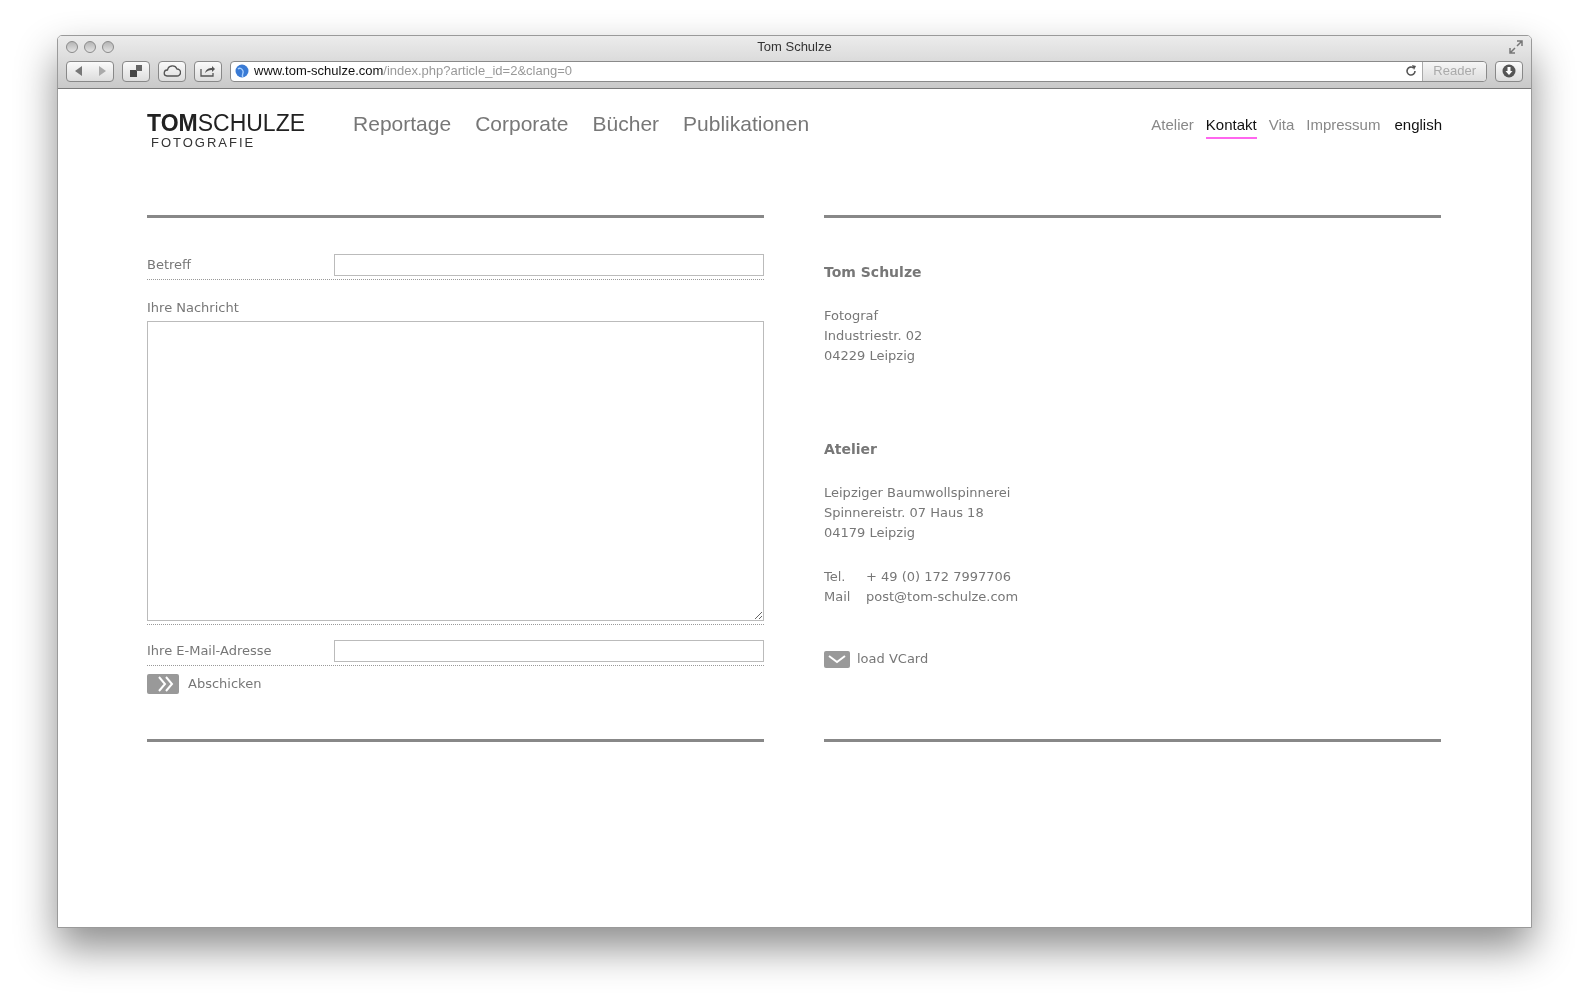  Describe the element at coordinates (851, 449) in the screenshot. I see `atelier-heading: Atelier` at that location.